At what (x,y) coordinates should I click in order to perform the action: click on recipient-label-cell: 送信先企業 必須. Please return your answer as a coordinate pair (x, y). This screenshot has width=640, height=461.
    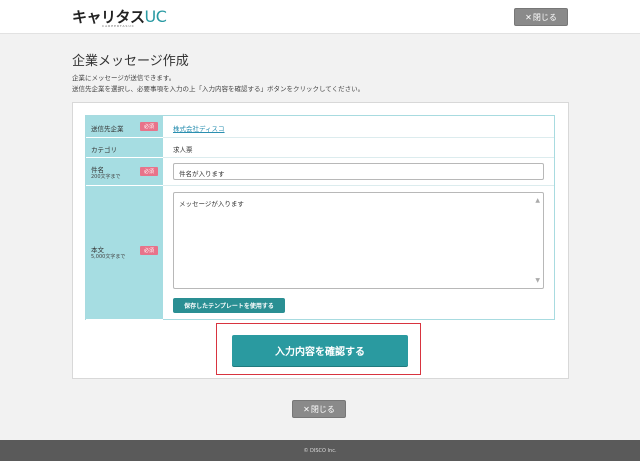
    Looking at the image, I should click on (124, 127).